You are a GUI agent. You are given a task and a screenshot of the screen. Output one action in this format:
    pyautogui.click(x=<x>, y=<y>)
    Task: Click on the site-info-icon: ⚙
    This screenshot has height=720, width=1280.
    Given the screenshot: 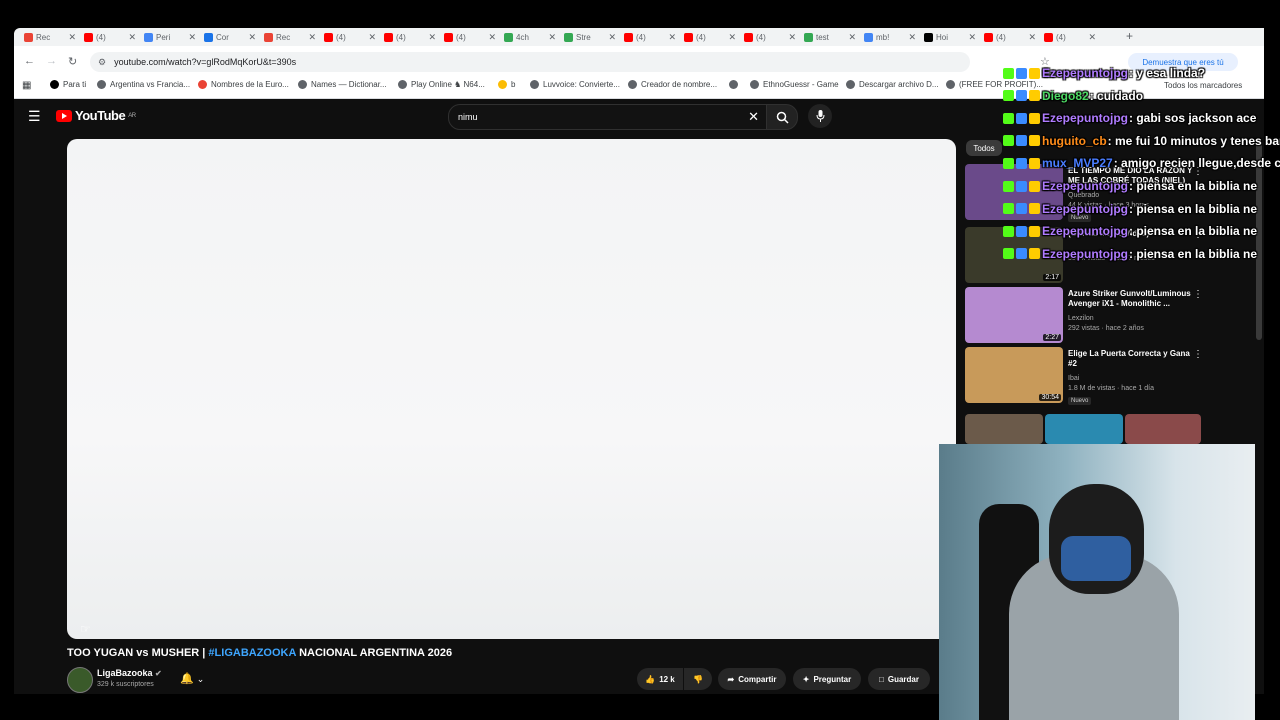 What is the action you would take?
    pyautogui.click(x=102, y=62)
    